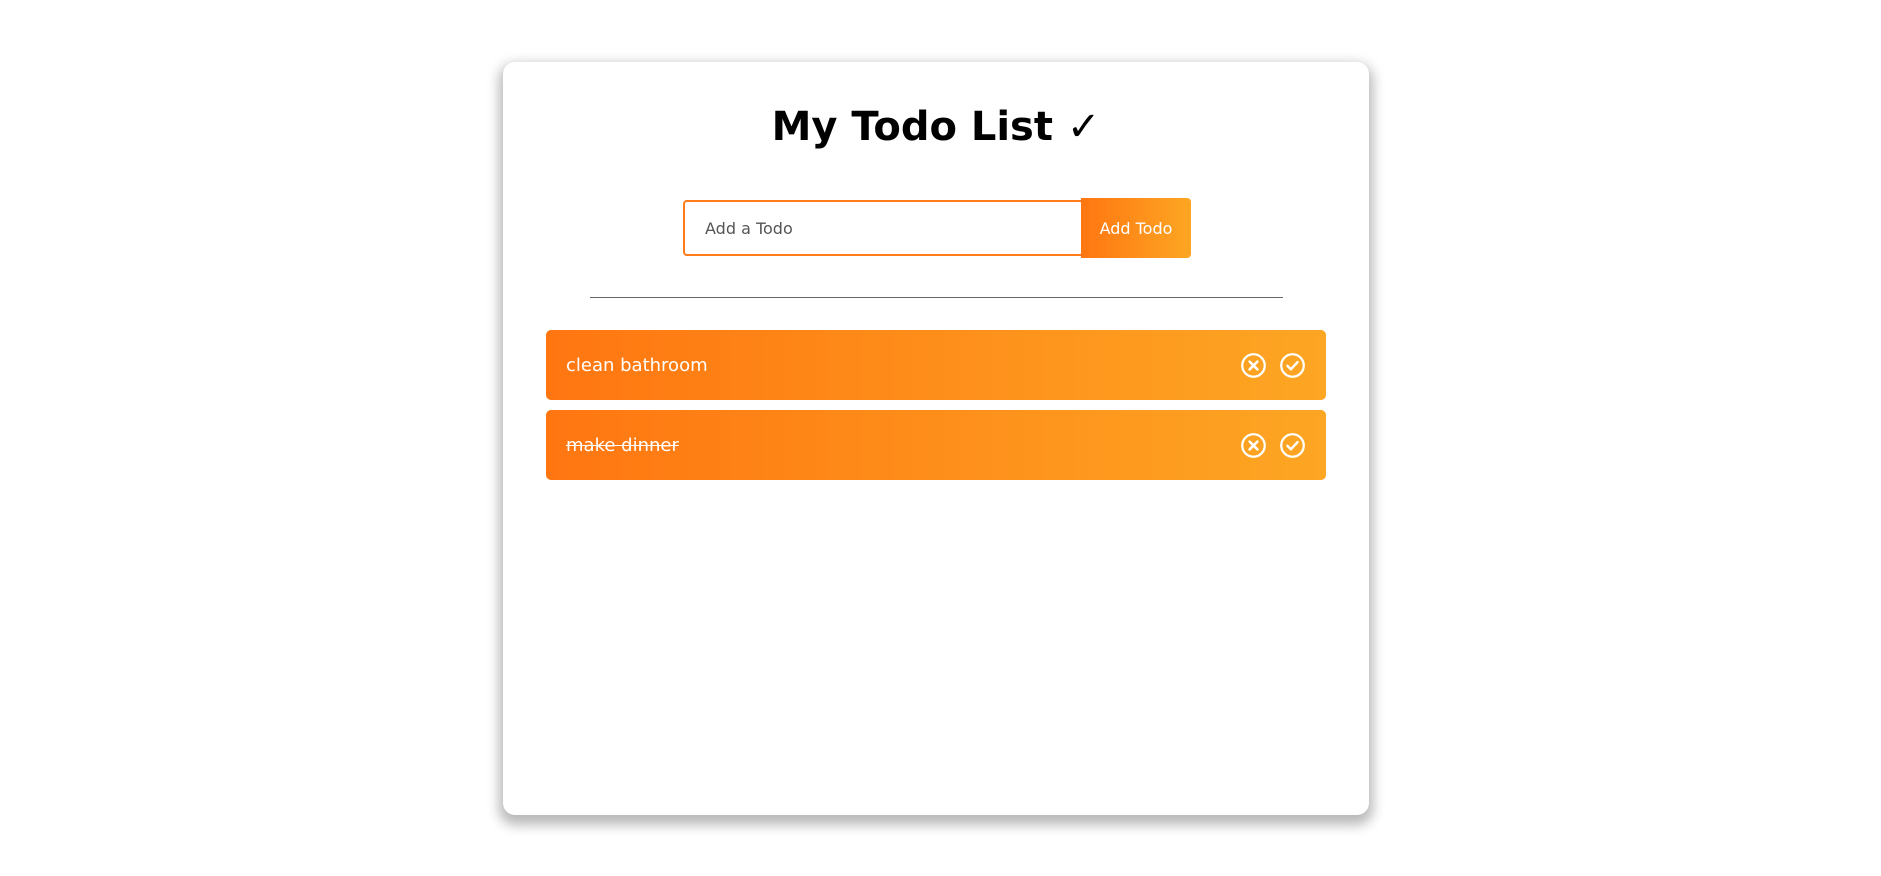  I want to click on todo-item: clean bathroom, so click(936, 365).